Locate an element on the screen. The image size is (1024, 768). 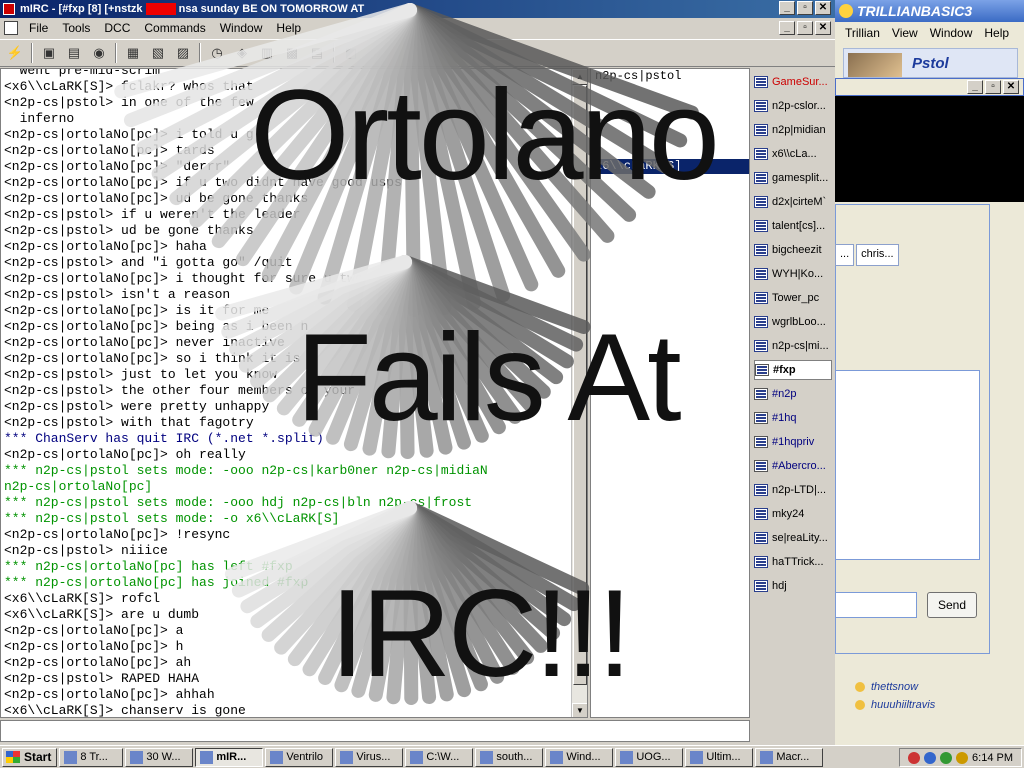
notify-icon: ◈ is located at coordinates (242, 53).